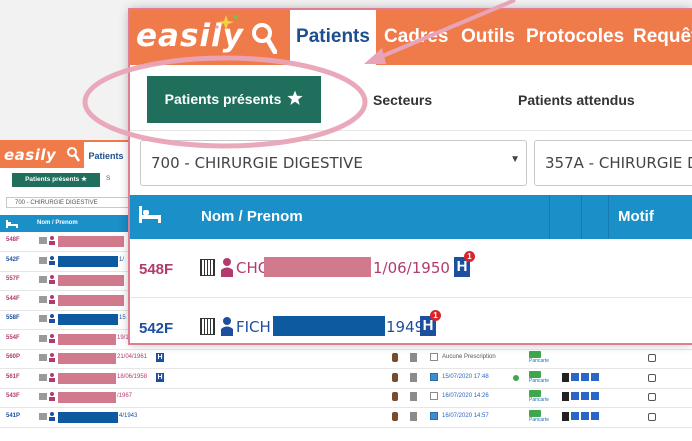  I want to click on tab-expected-patients: Patients attendus, so click(576, 100).